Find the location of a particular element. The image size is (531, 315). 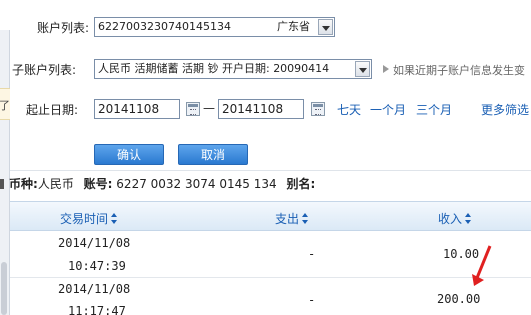

row-time: 10:47:39 is located at coordinates (97, 266).